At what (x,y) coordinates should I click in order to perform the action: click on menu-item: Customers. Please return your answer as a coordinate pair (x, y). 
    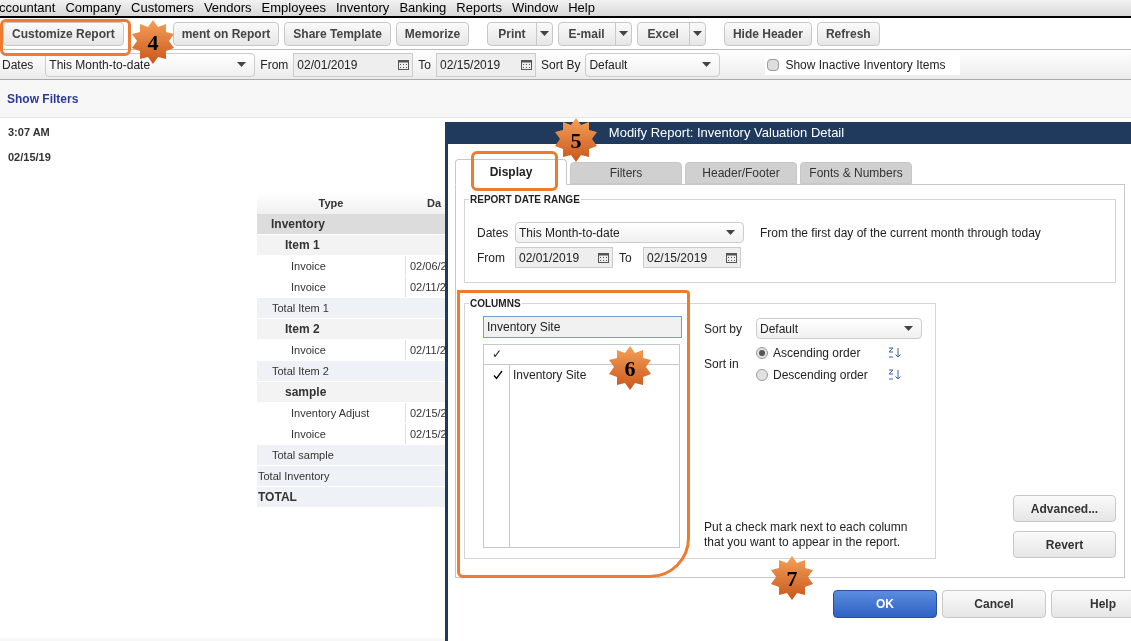
    Looking at the image, I should click on (162, 9).